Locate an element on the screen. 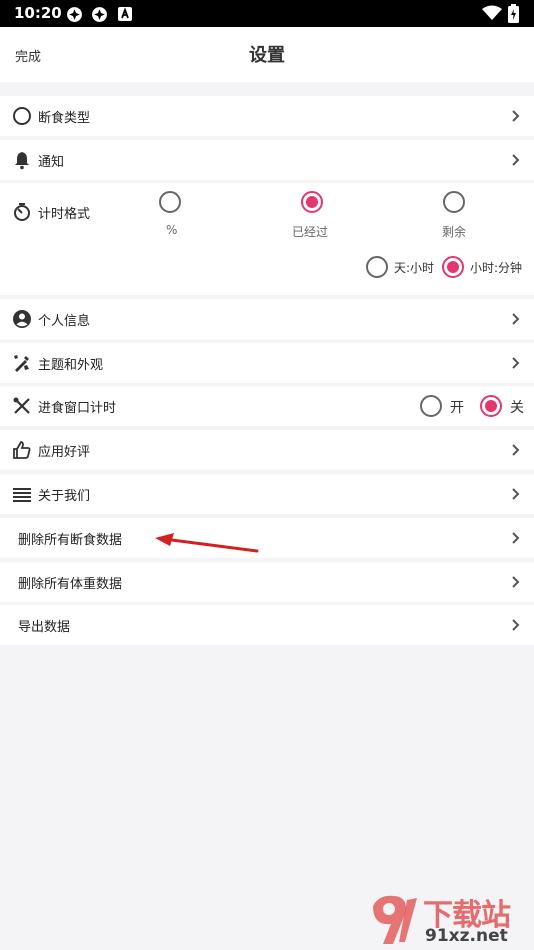 The height and width of the screenshot is (950, 534). page-title: 设置 is located at coordinates (267, 55).